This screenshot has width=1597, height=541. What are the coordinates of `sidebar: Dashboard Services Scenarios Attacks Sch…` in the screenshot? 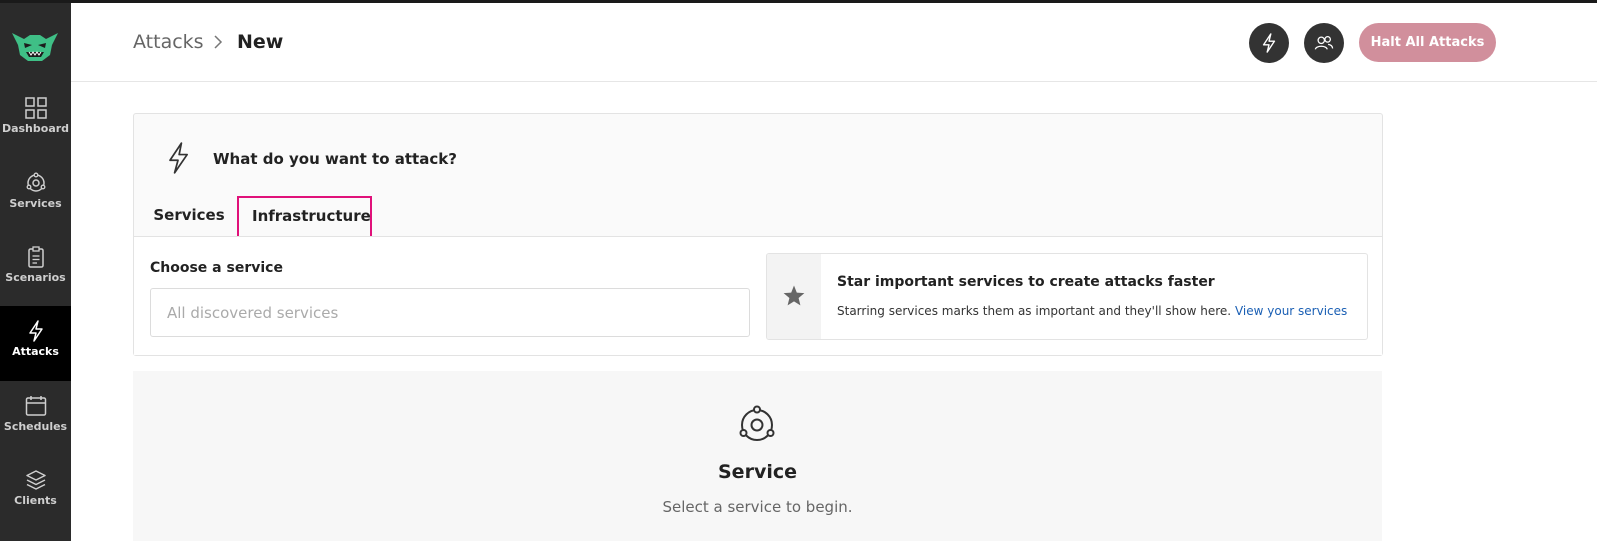 It's located at (35, 272).